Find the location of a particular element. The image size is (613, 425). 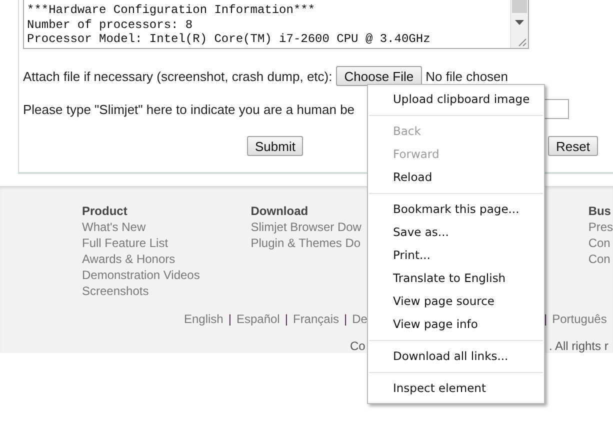

menu-item: Reload is located at coordinates (456, 177).